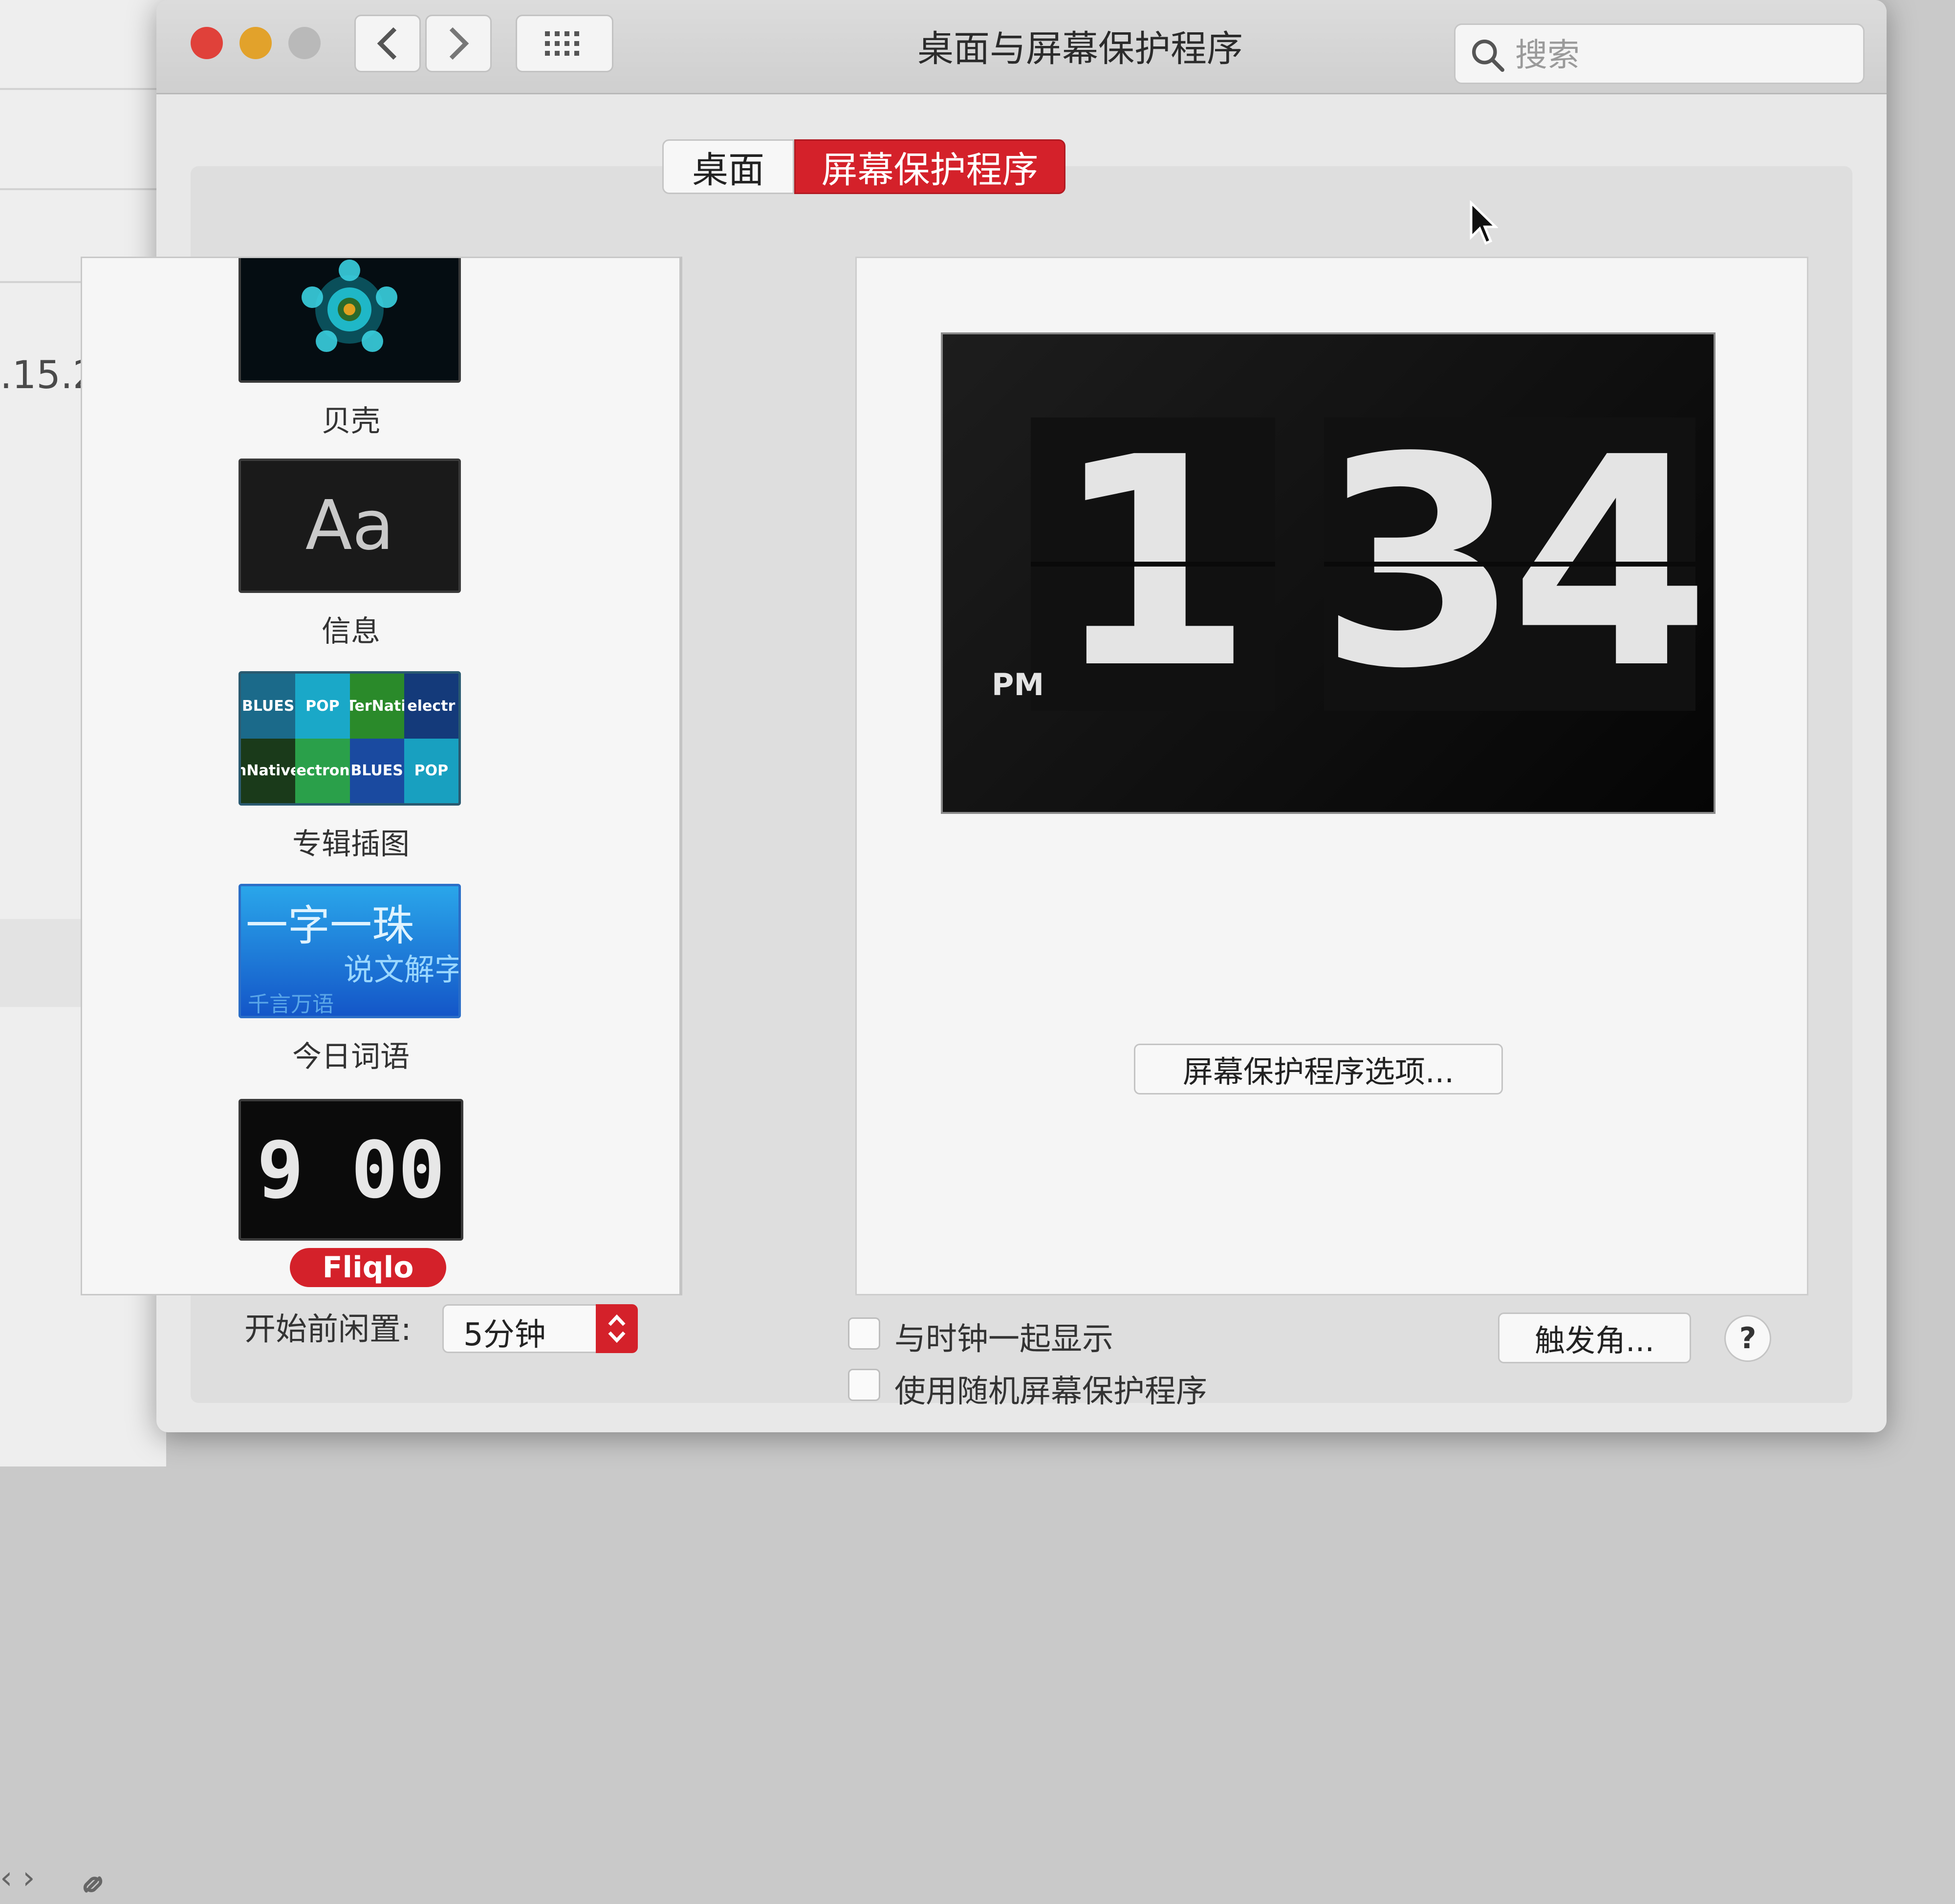  Describe the element at coordinates (1080, 49) in the screenshot. I see `window-title: 桌面与屏幕保护程序` at that location.